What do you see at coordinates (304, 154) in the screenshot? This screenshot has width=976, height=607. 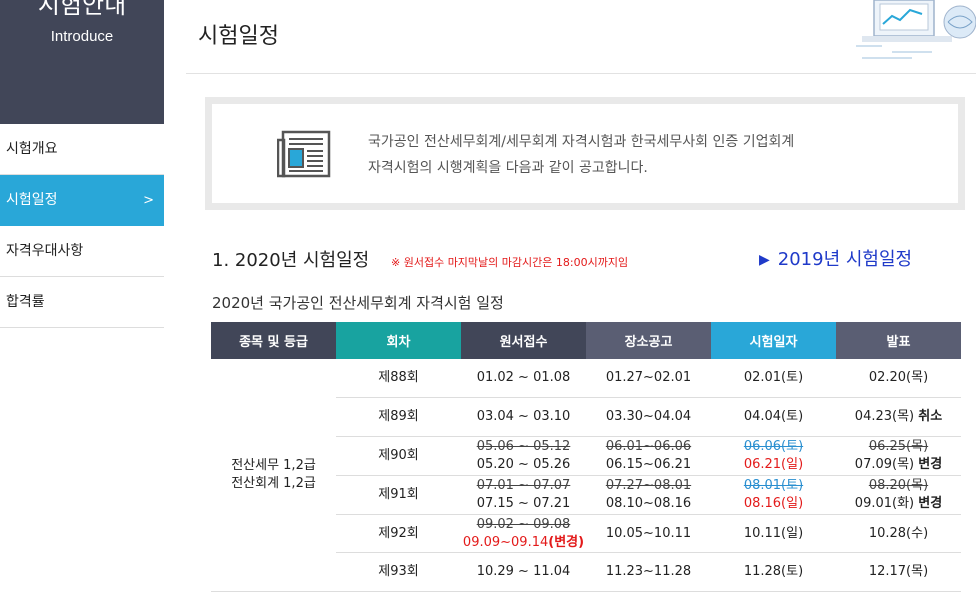 I see `newspaper-icon` at bounding box center [304, 154].